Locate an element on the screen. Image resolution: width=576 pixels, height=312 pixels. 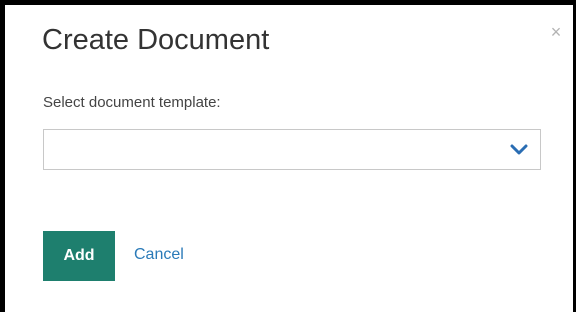
template-select is located at coordinates (292, 149).